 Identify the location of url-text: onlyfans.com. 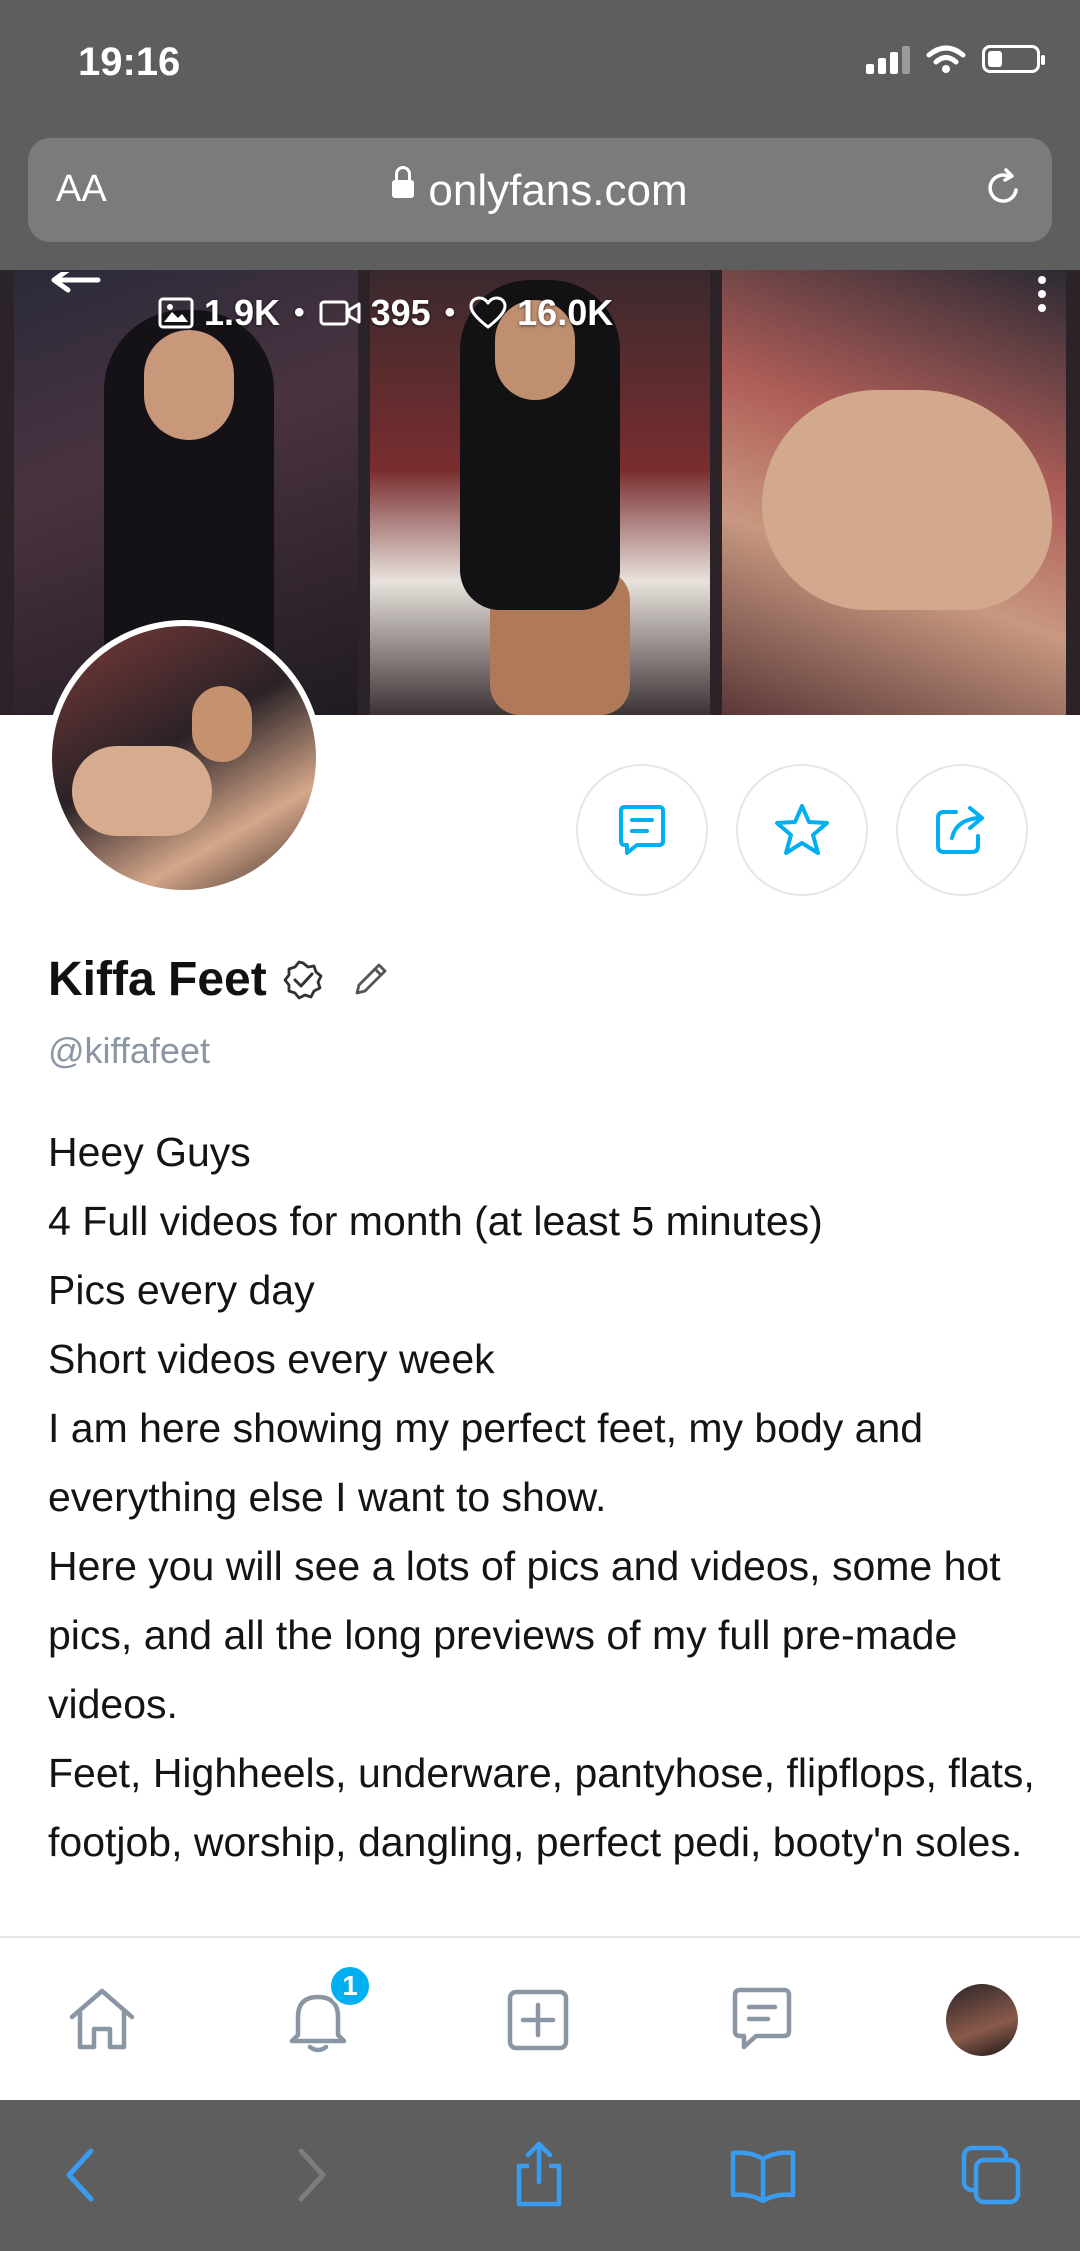
(558, 190).